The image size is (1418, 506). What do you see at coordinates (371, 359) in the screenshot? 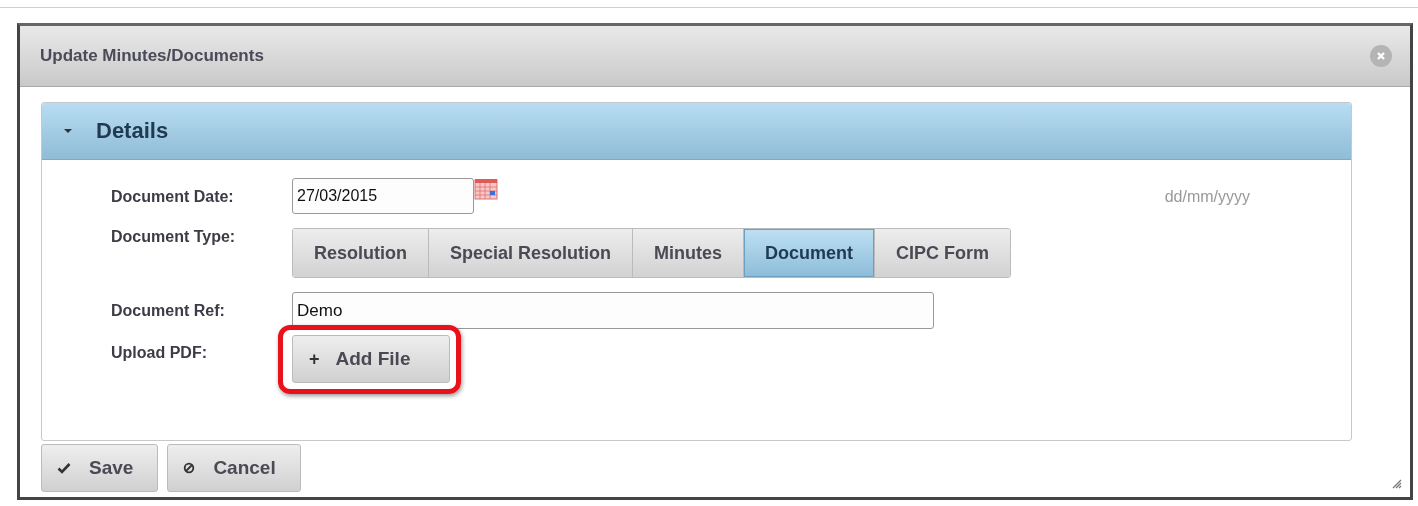
I see `add-file-button: + Add File` at bounding box center [371, 359].